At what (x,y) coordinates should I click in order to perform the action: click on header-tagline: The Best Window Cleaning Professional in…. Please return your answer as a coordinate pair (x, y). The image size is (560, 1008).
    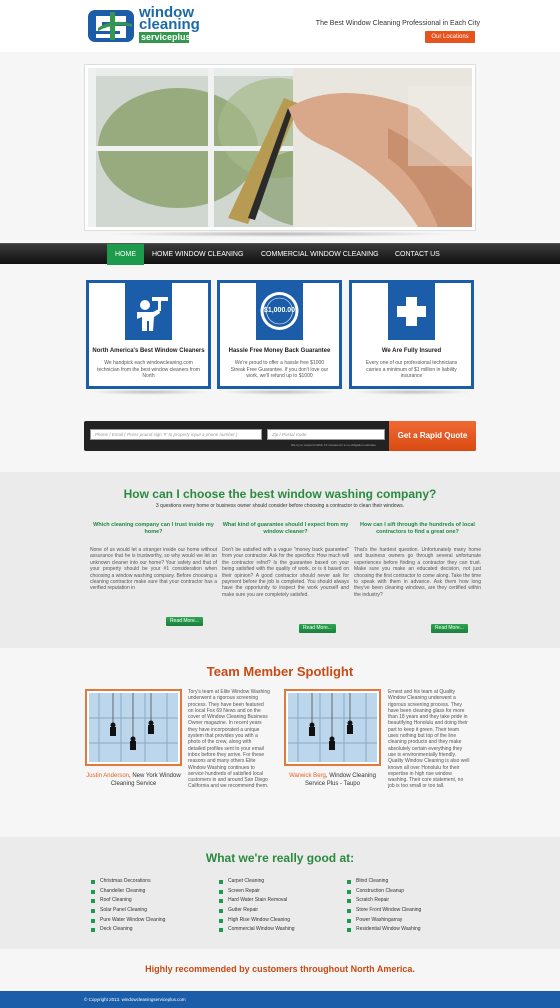
    Looking at the image, I should click on (397, 23).